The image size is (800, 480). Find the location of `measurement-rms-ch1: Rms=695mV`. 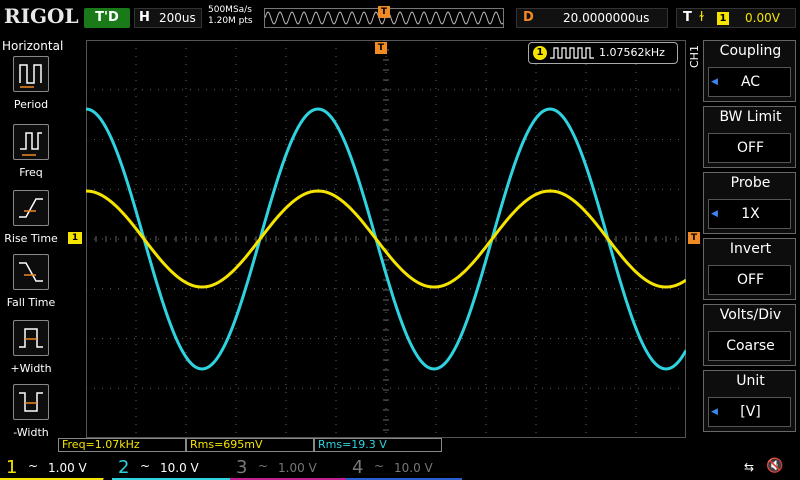

measurement-rms-ch1: Rms=695mV is located at coordinates (250, 445).